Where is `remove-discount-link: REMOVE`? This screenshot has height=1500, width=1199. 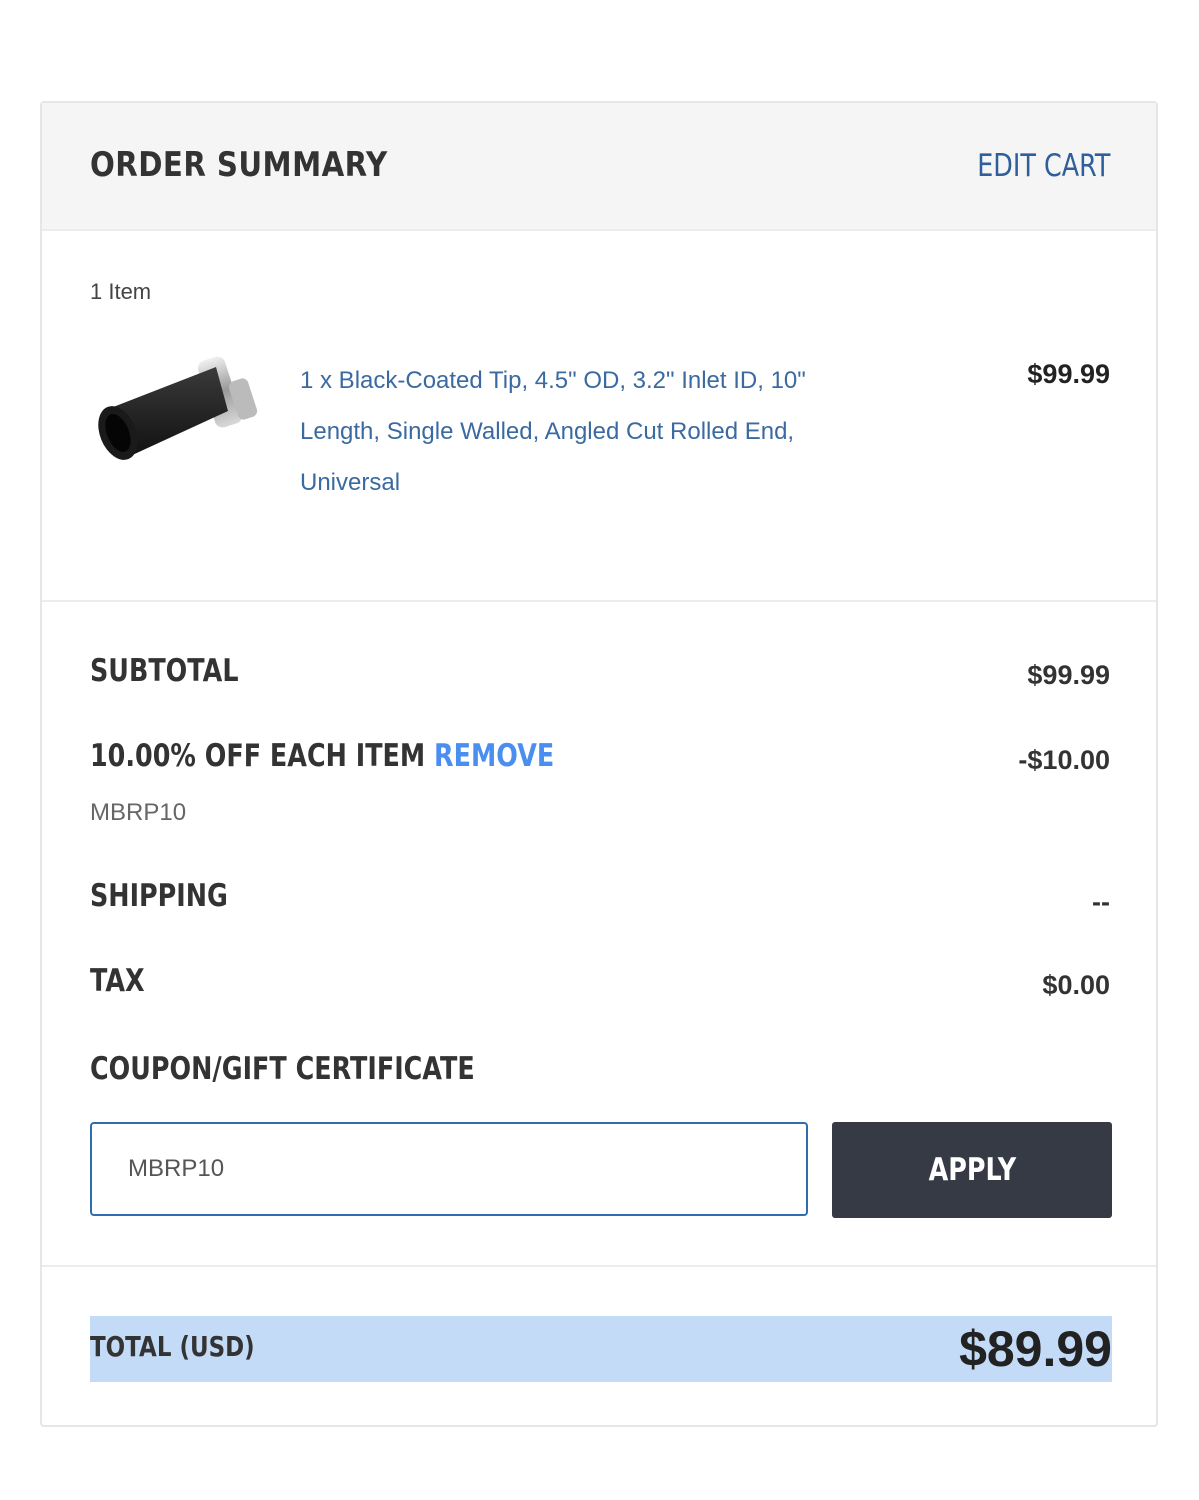
remove-discount-link: REMOVE is located at coordinates (494, 756).